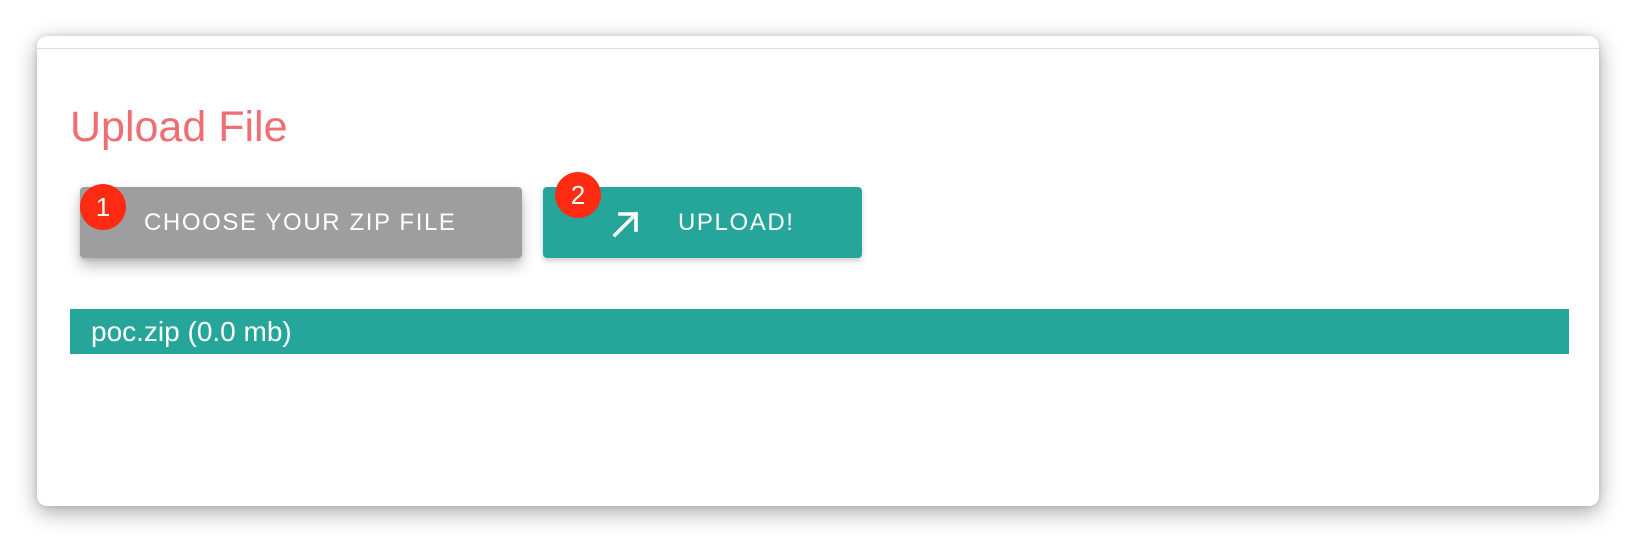 The height and width of the screenshot is (544, 1636). What do you see at coordinates (578, 195) in the screenshot?
I see `step-2-badge: 2` at bounding box center [578, 195].